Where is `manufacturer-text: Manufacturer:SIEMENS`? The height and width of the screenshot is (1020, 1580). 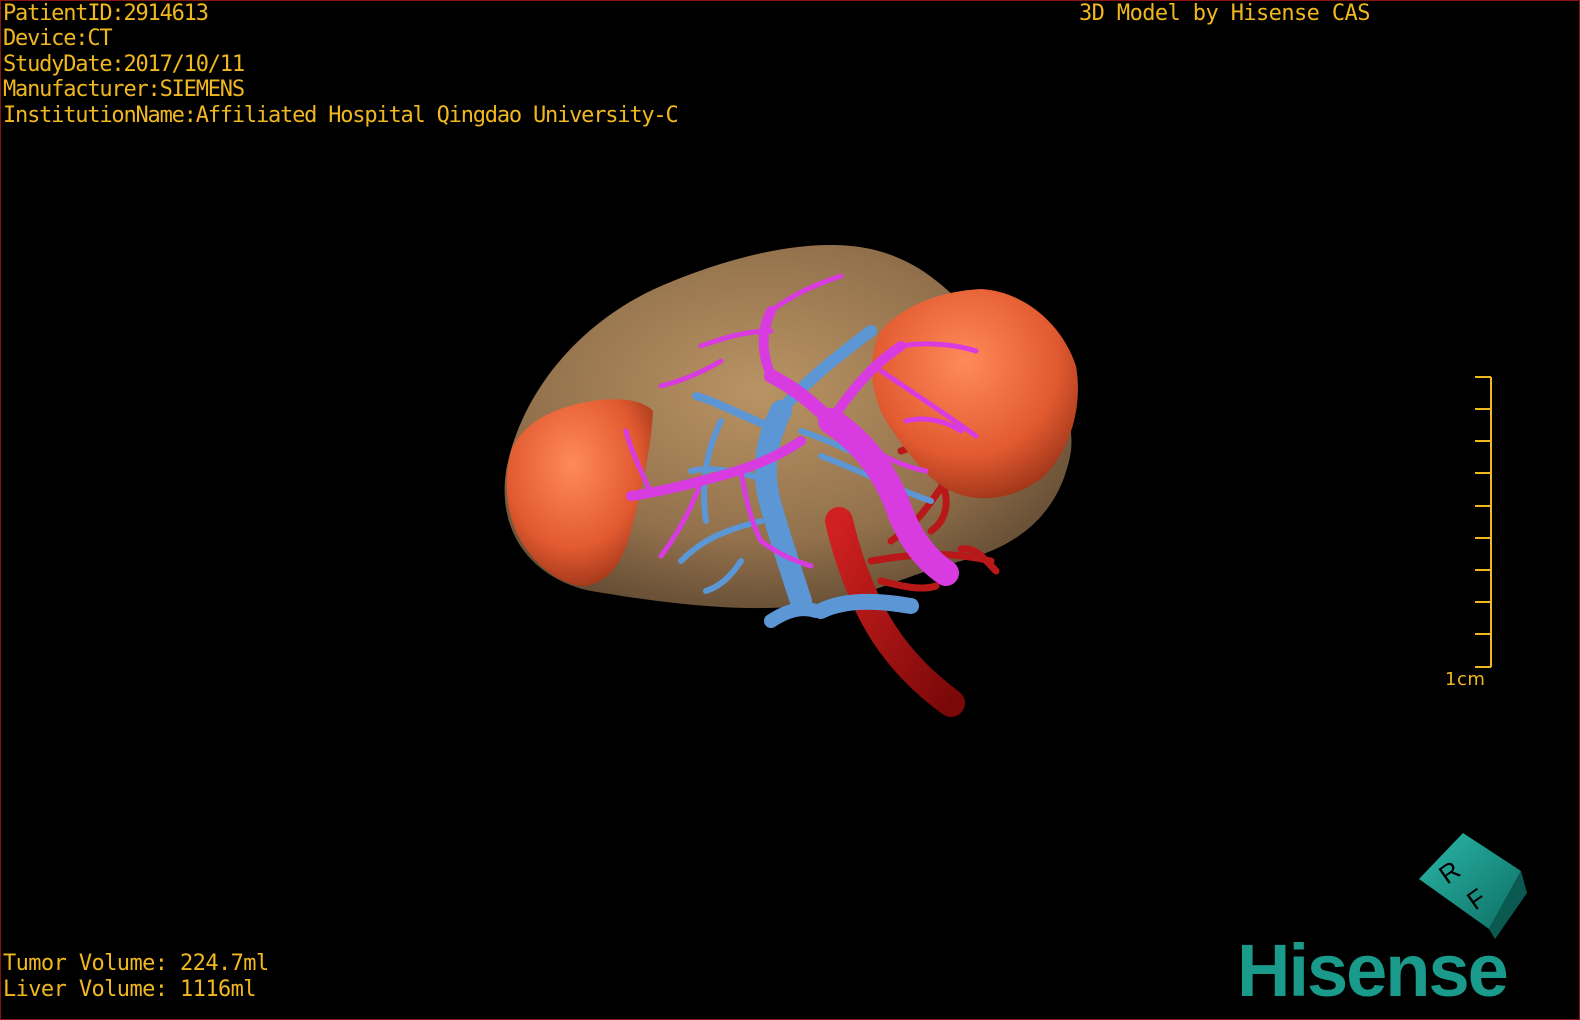 manufacturer-text: Manufacturer:SIEMENS is located at coordinates (124, 90).